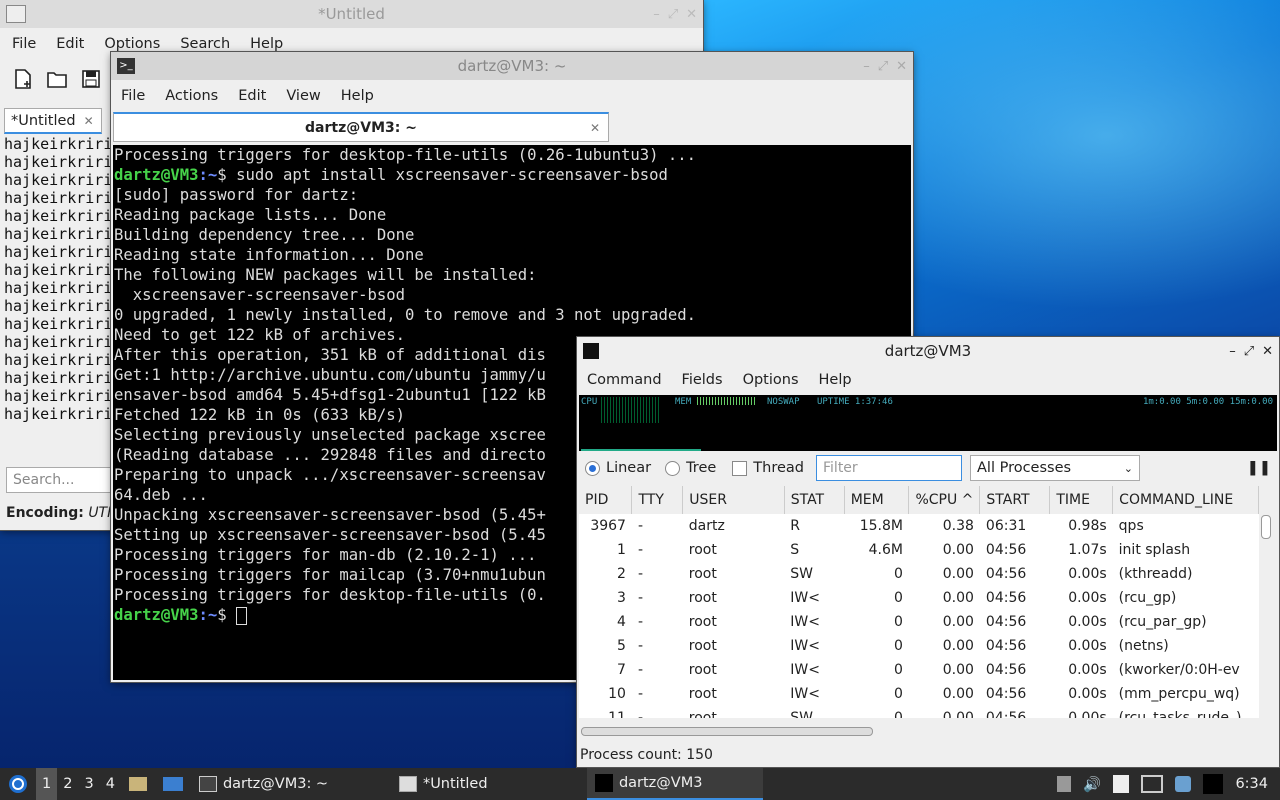 This screenshot has height=800, width=1280. I want to click on editor-tab: *Untitled ✕, so click(53, 121).